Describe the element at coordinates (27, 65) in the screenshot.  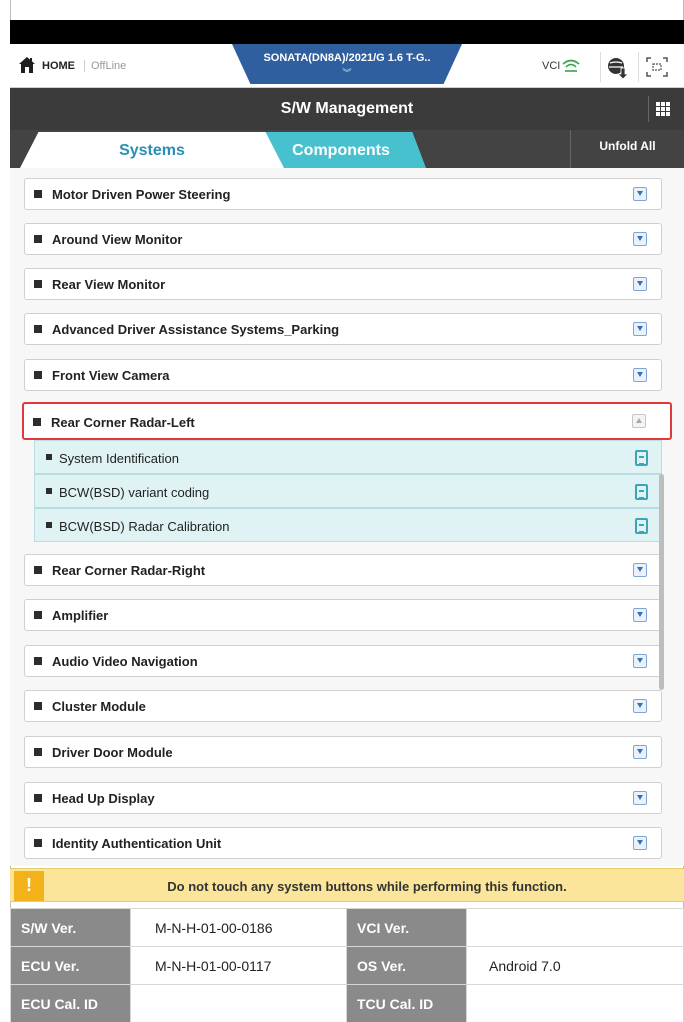
I see `home-icon` at that location.